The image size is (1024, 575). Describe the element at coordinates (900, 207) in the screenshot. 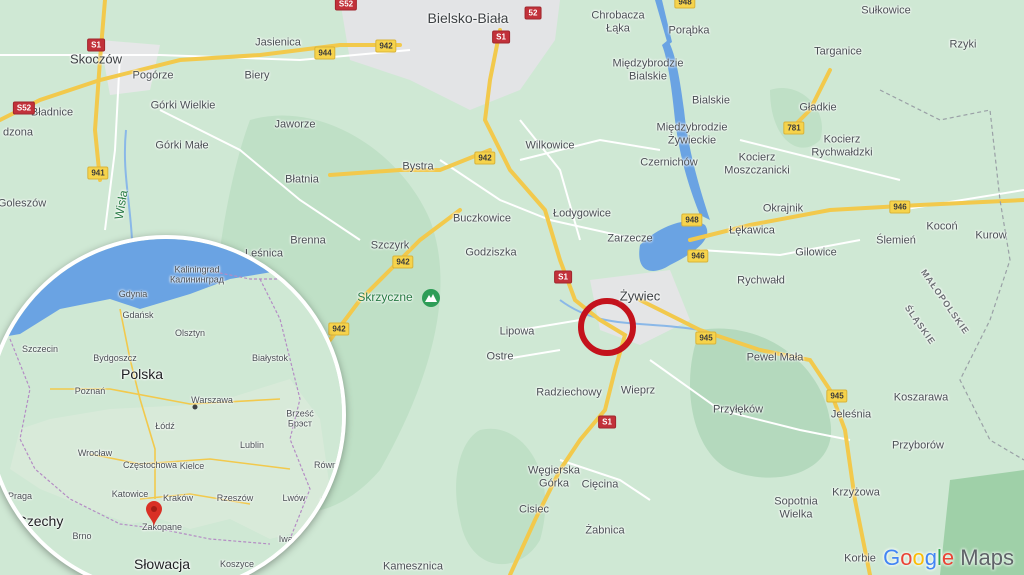

I see `road-shield-r946-b: 946` at that location.